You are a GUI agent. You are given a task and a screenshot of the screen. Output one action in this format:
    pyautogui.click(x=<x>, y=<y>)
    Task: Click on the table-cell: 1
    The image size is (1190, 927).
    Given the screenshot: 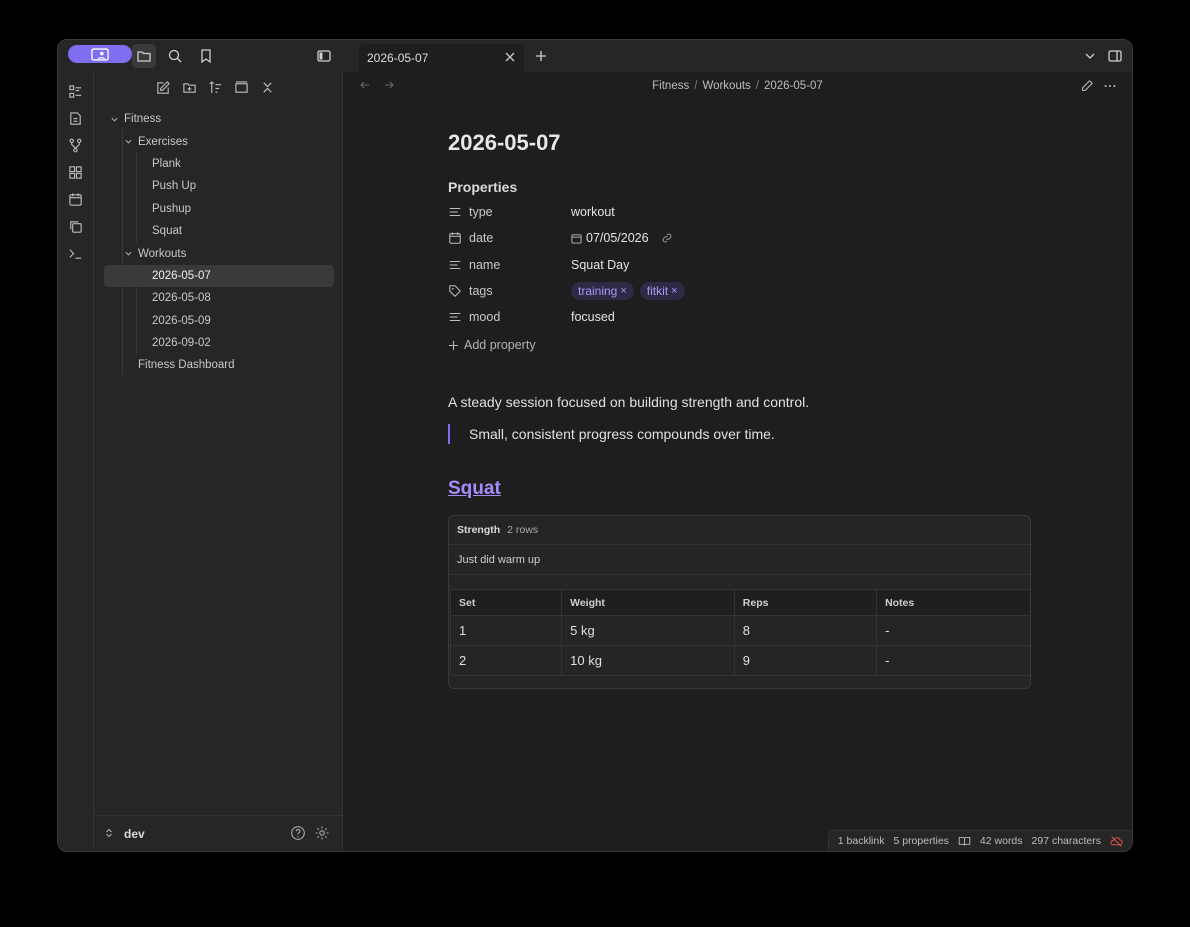 What is the action you would take?
    pyautogui.click(x=506, y=631)
    